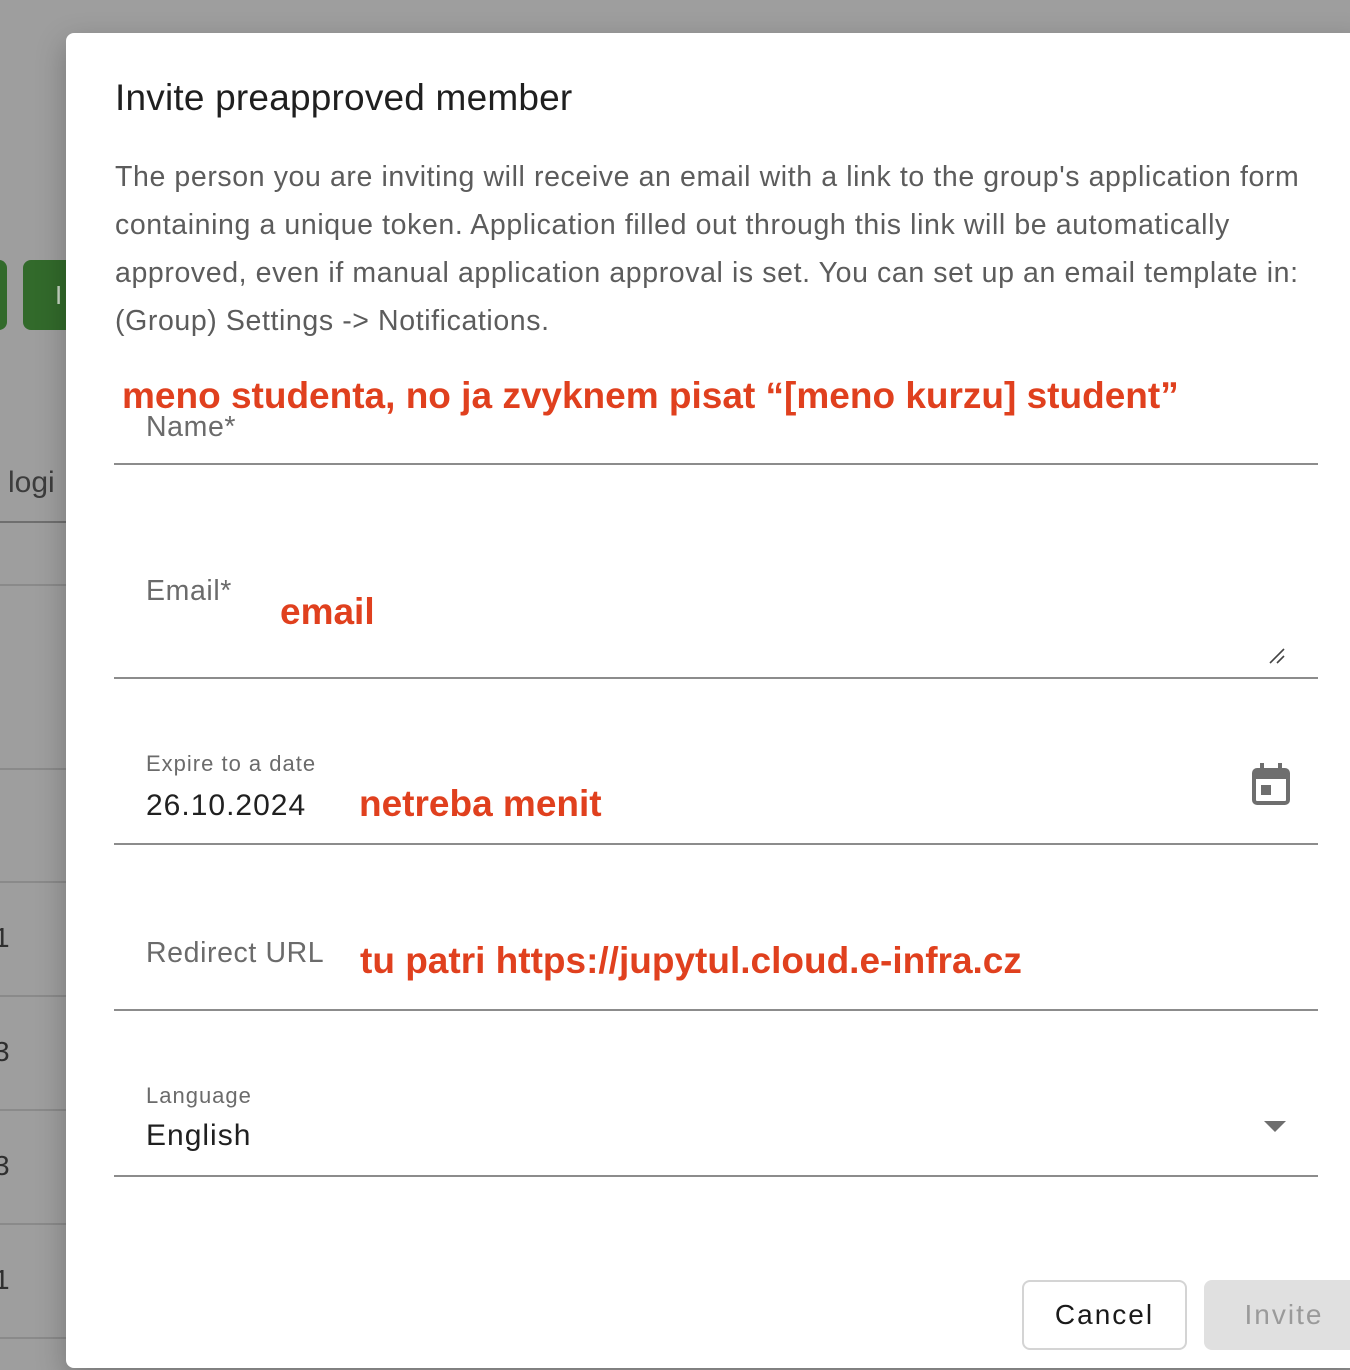  Describe the element at coordinates (199, 1135) in the screenshot. I see `language-value: English` at that location.